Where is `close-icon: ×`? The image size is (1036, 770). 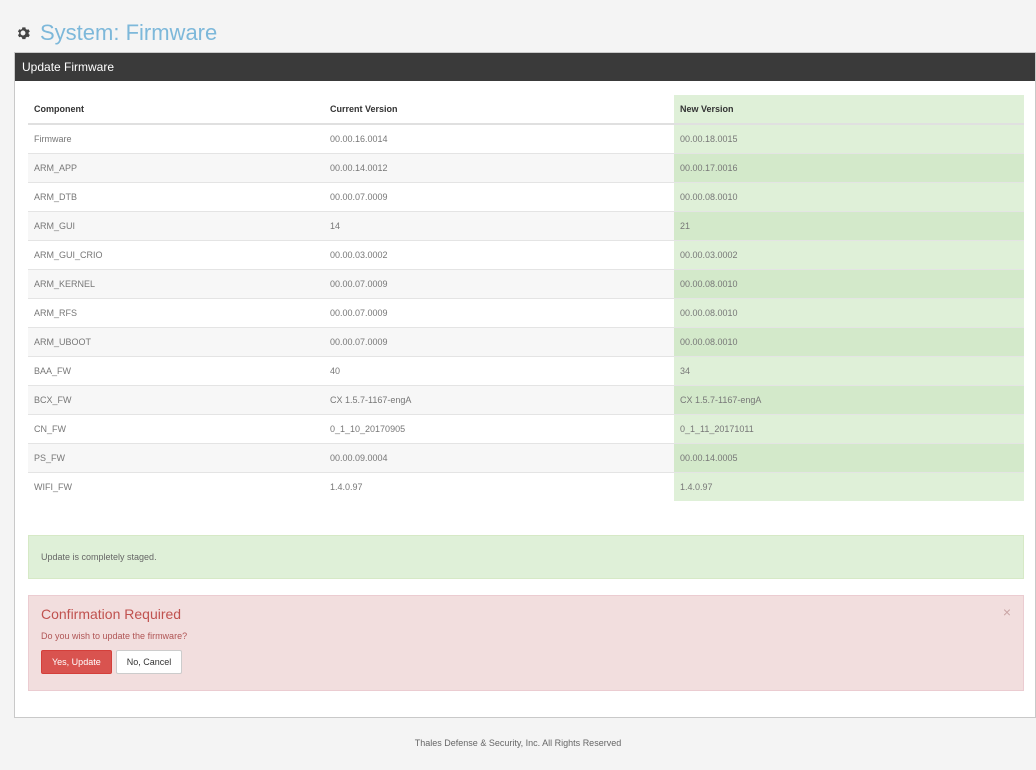
close-icon: × is located at coordinates (1007, 612).